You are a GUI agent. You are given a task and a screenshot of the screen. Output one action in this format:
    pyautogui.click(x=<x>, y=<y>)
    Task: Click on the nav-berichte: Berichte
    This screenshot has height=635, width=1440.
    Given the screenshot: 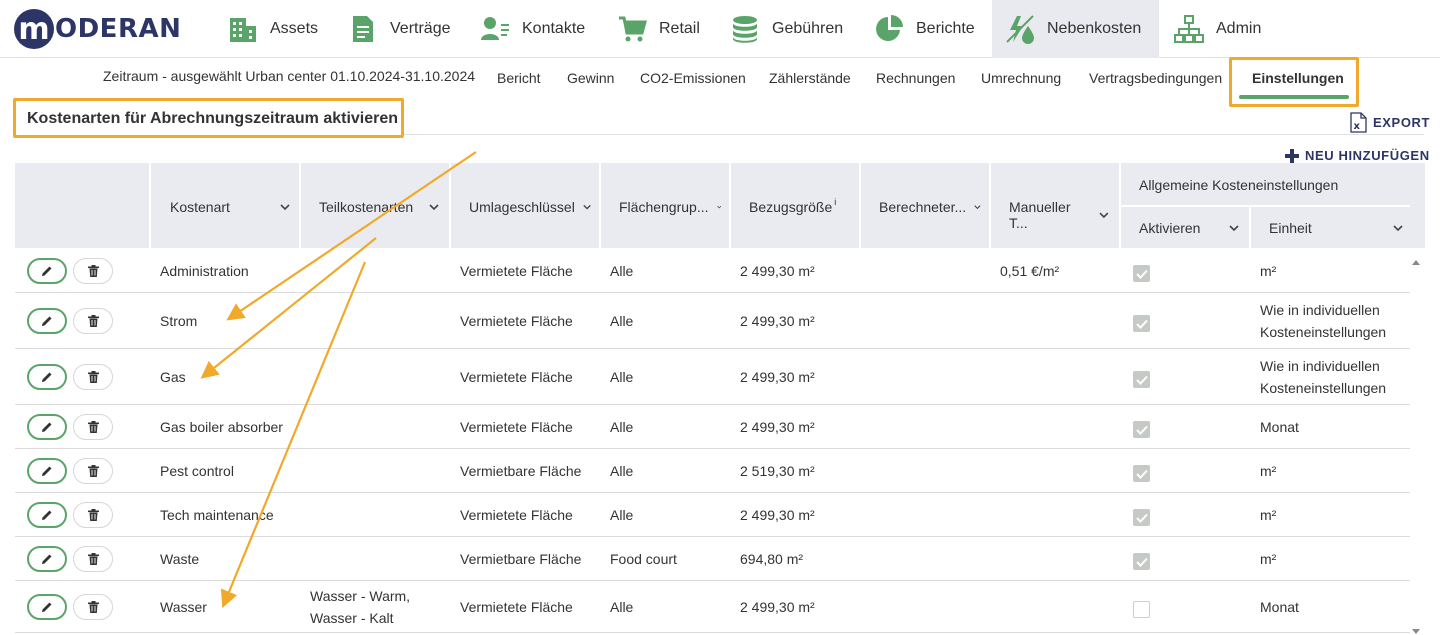 What is the action you would take?
    pyautogui.click(x=924, y=29)
    